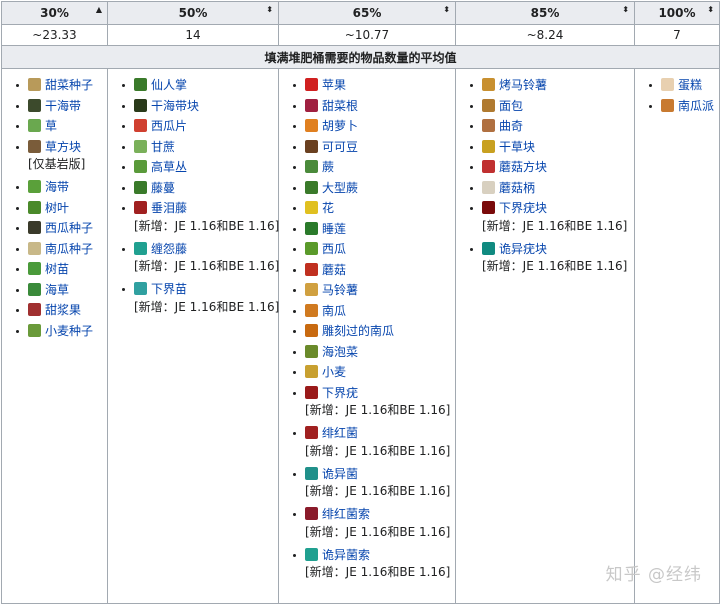 This screenshot has width=720, height=604. Describe the element at coordinates (488, 105) in the screenshot. I see `bread-icon` at that location.